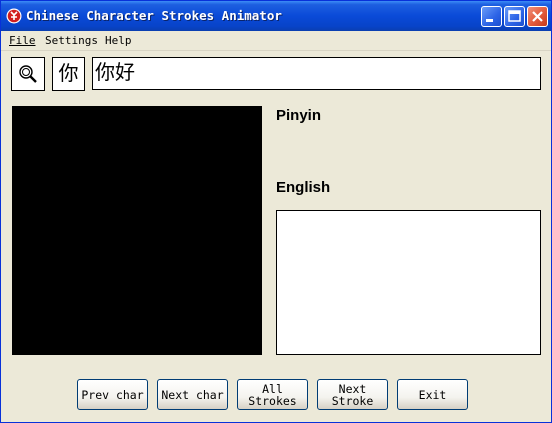 The width and height of the screenshot is (552, 423). I want to click on menu-file: File, so click(22, 40).